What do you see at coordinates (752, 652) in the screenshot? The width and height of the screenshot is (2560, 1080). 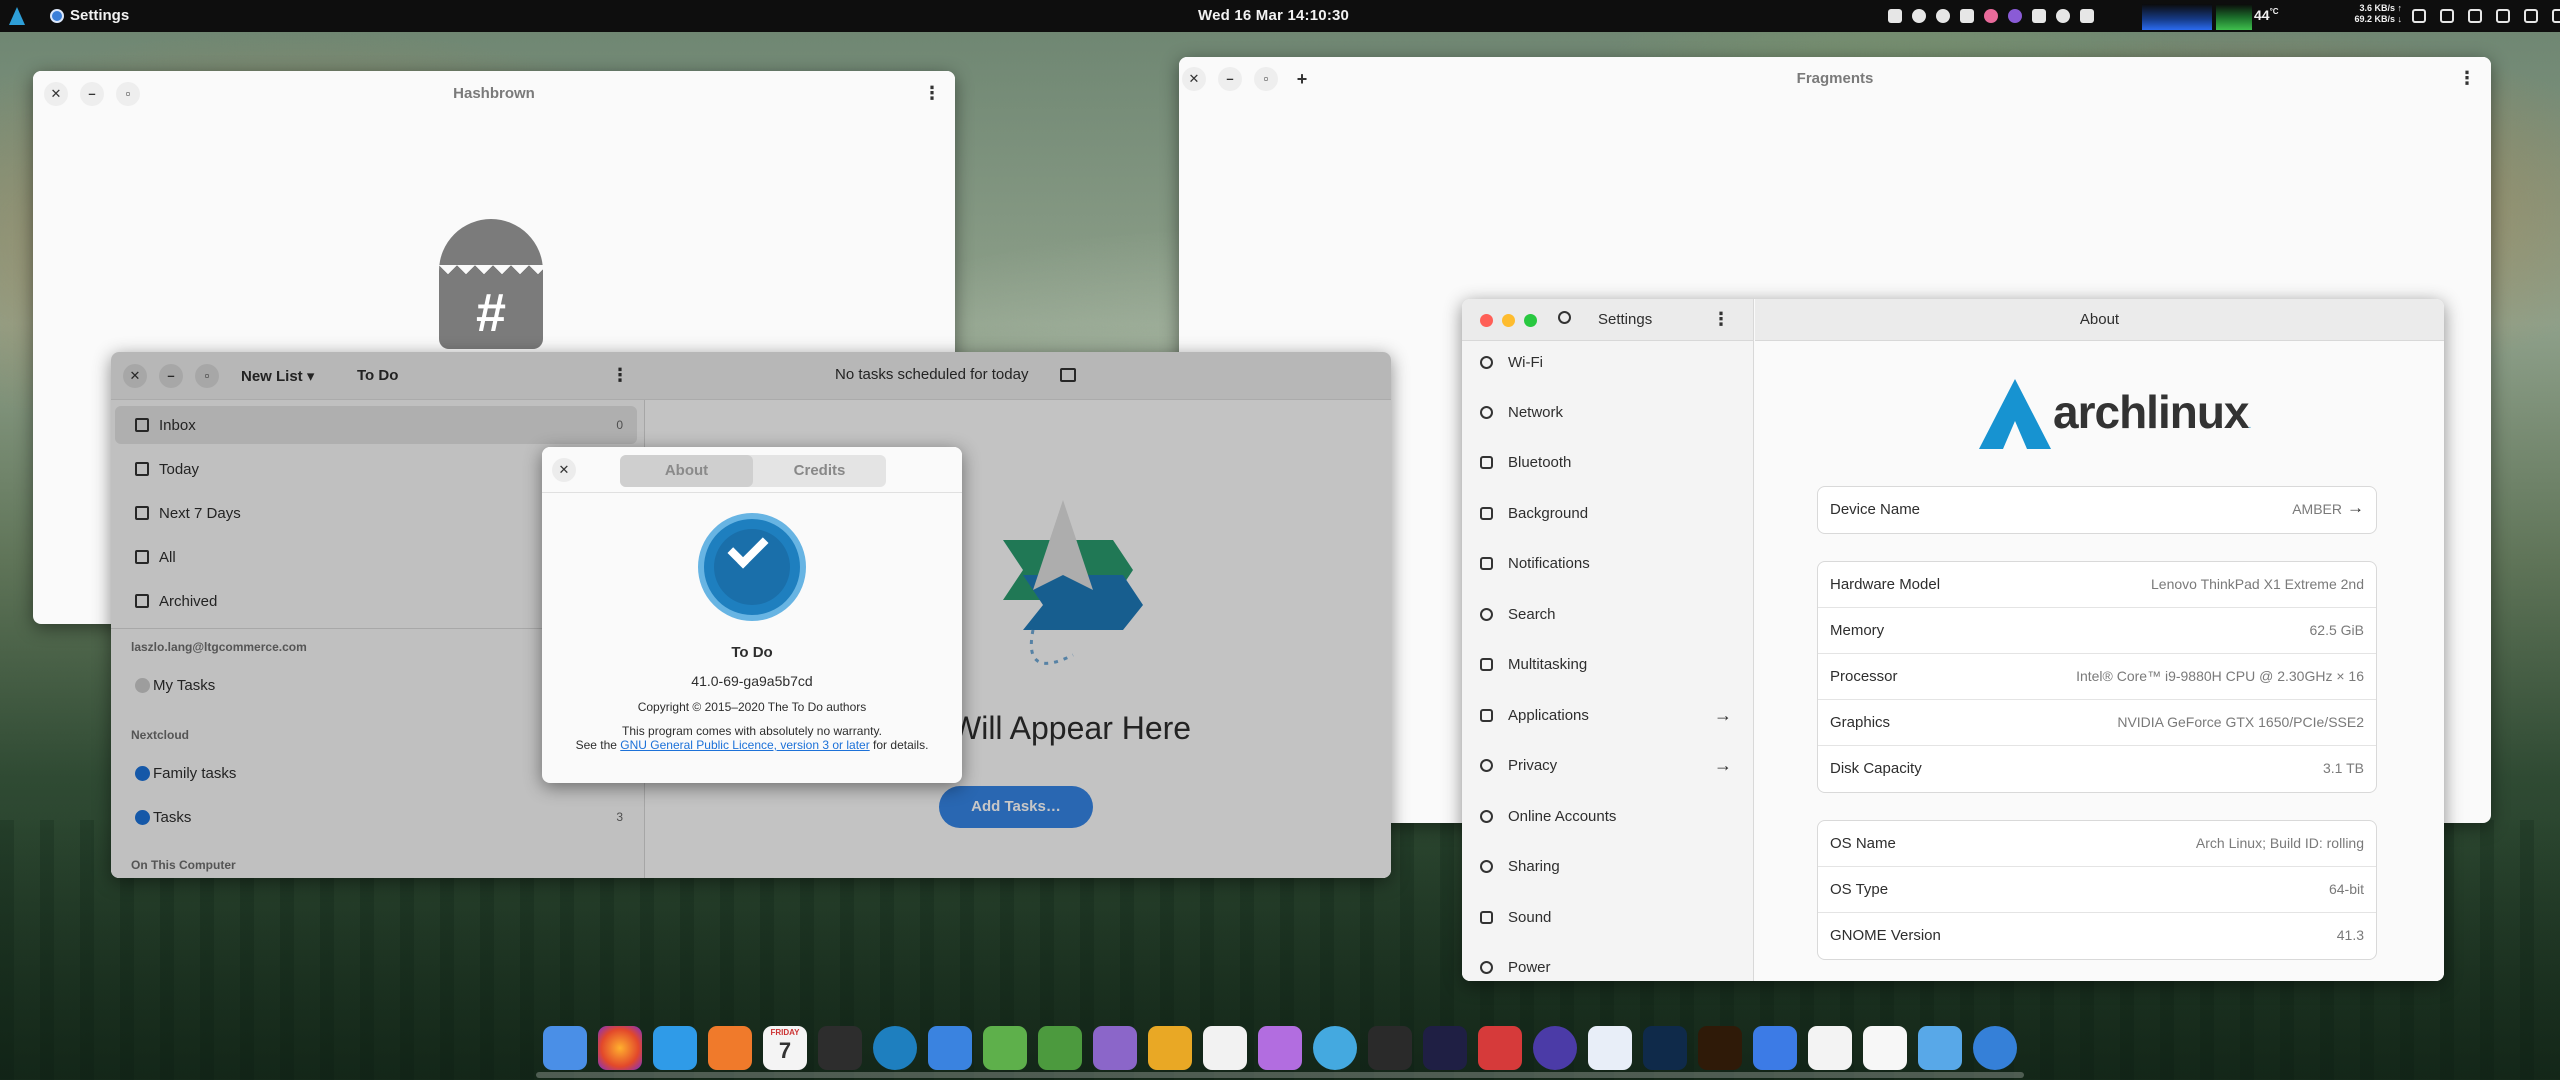 I see `app-name: To Do` at bounding box center [752, 652].